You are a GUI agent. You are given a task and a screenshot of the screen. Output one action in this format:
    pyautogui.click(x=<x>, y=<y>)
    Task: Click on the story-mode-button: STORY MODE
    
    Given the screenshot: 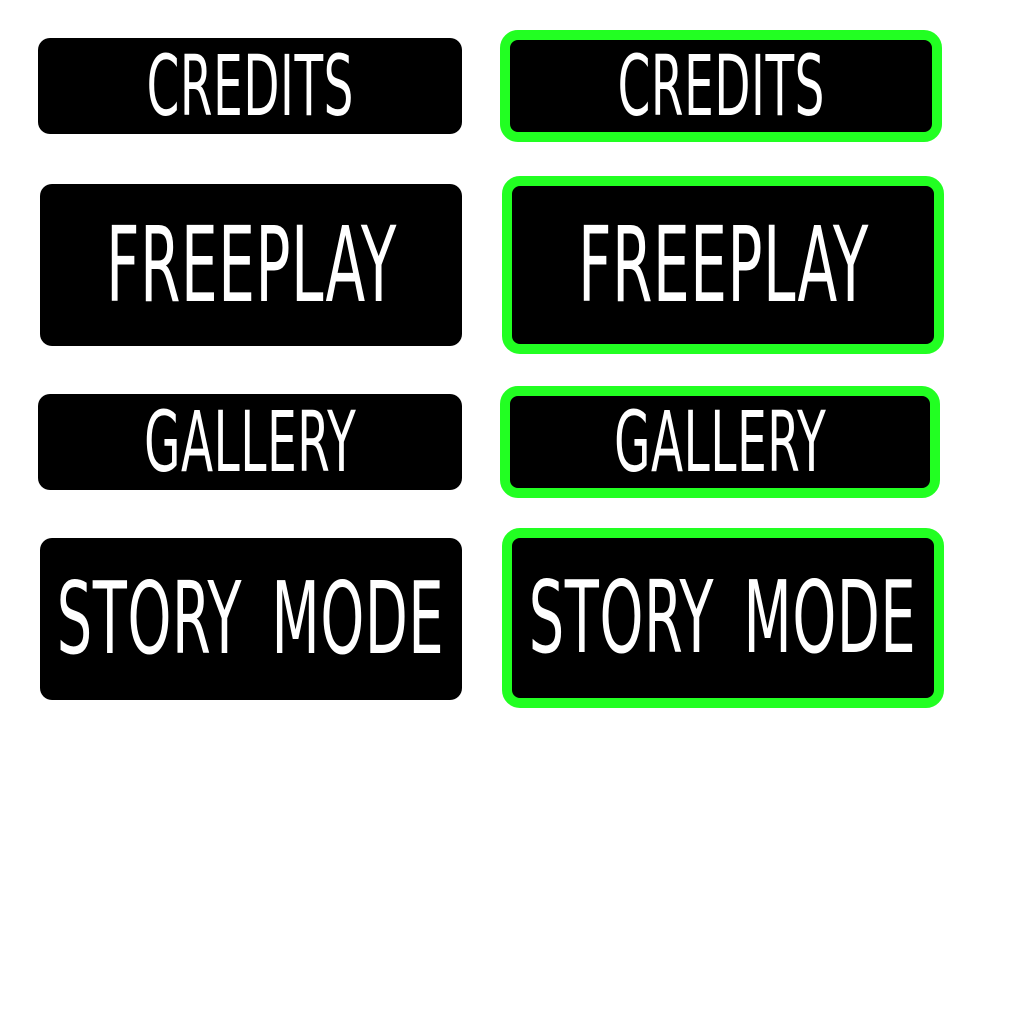 What is the action you would take?
    pyautogui.click(x=251, y=619)
    